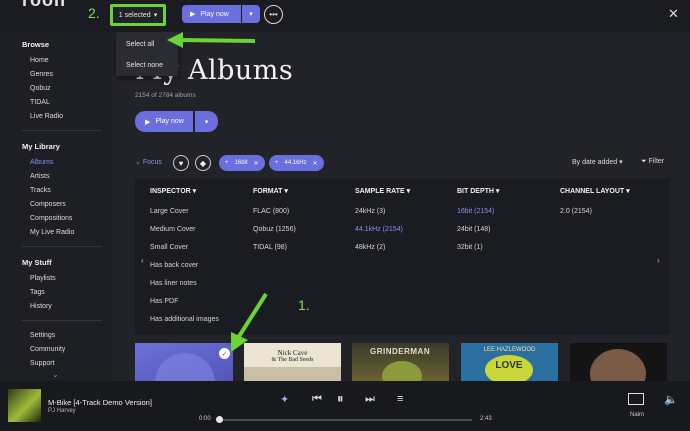 This screenshot has height=431, width=690. I want to click on zone-name: Naim, so click(637, 415).